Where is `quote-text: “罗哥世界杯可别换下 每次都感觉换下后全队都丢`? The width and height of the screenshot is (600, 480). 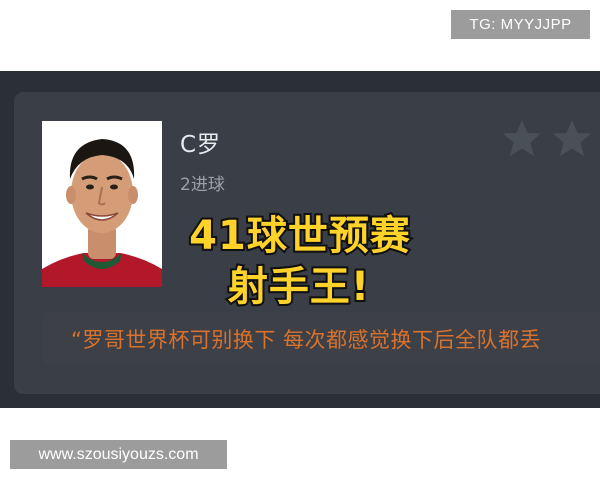 quote-text: “罗哥世界杯可别换下 每次都感觉换下后全队都丢 is located at coordinates (306, 340).